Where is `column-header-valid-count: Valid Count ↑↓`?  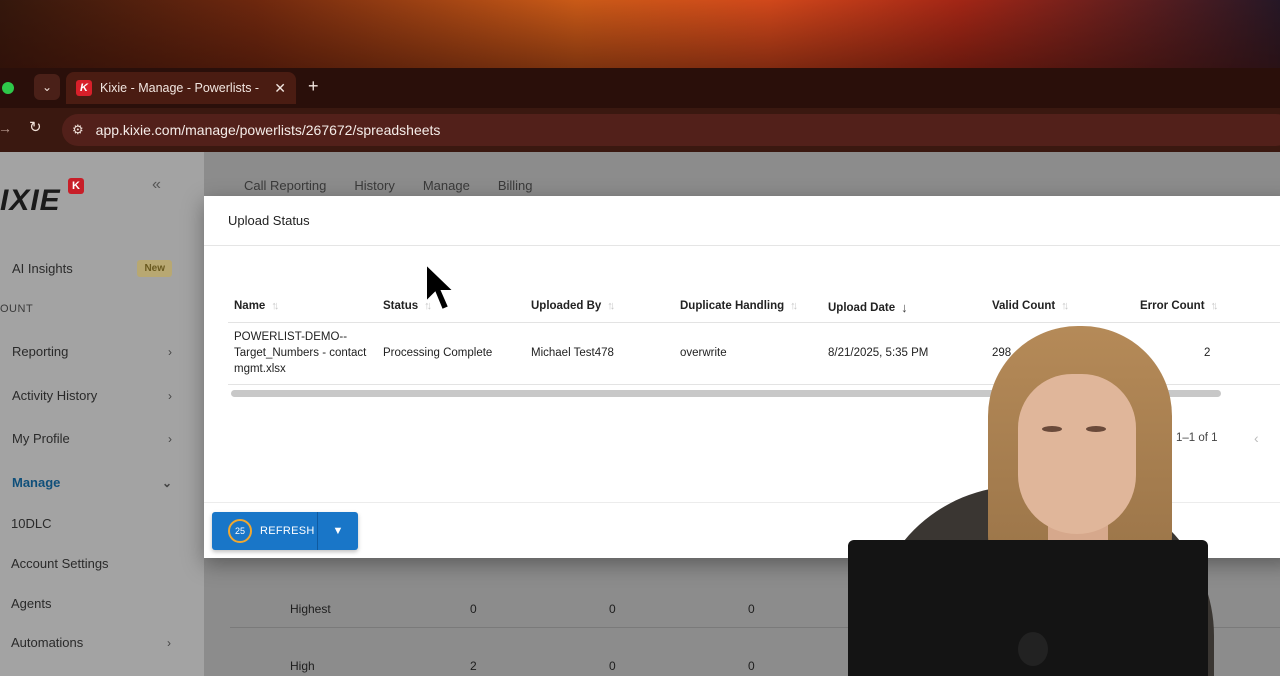
column-header-valid-count: Valid Count ↑↓ is located at coordinates (1030, 306).